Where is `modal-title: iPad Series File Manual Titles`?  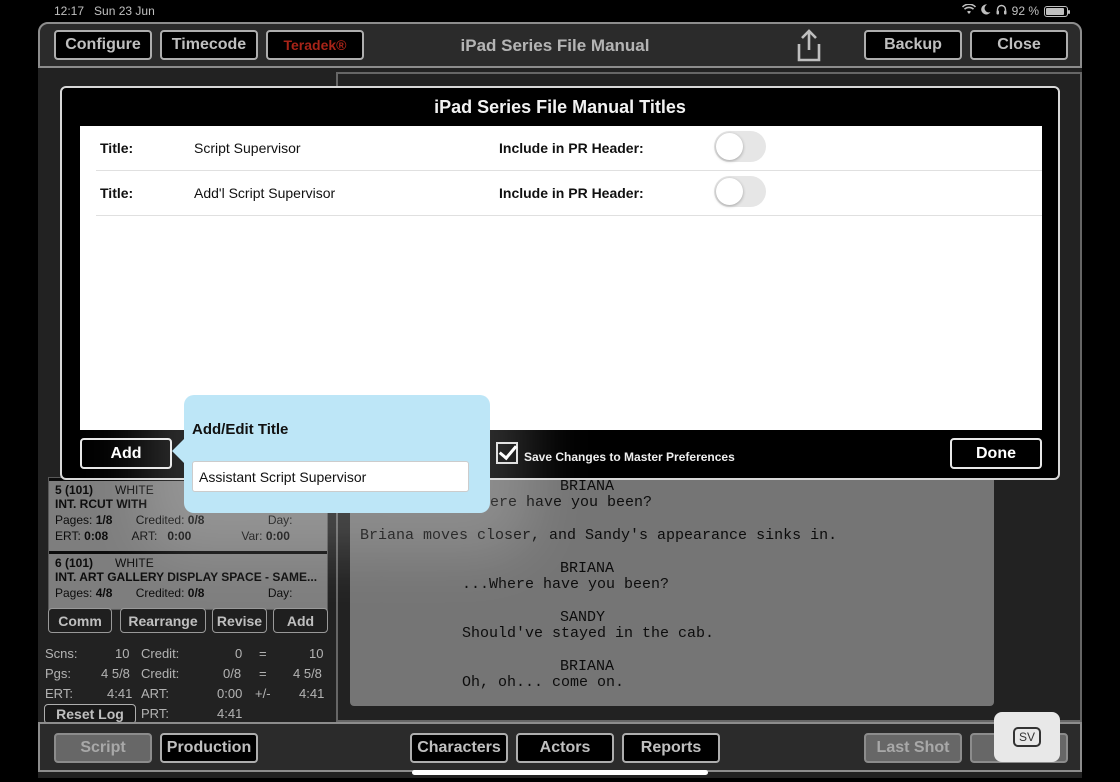 modal-title: iPad Series File Manual Titles is located at coordinates (560, 107).